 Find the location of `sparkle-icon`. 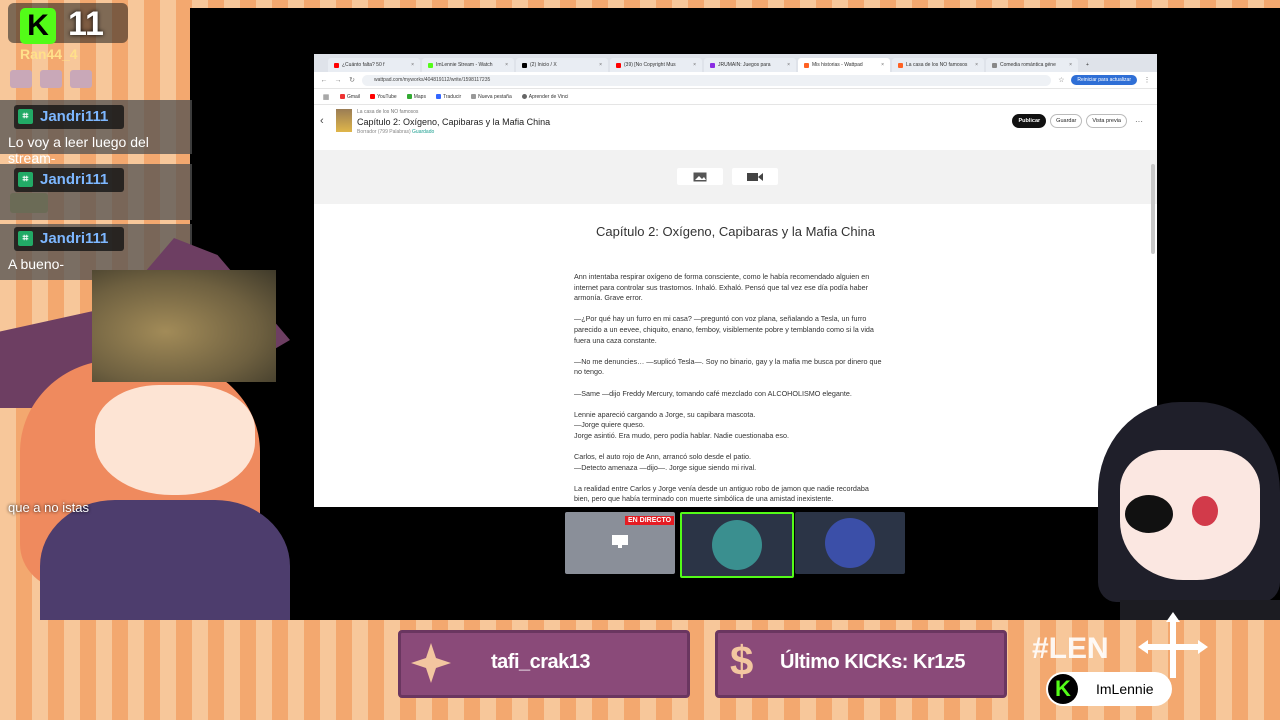

sparkle-icon is located at coordinates (431, 663).